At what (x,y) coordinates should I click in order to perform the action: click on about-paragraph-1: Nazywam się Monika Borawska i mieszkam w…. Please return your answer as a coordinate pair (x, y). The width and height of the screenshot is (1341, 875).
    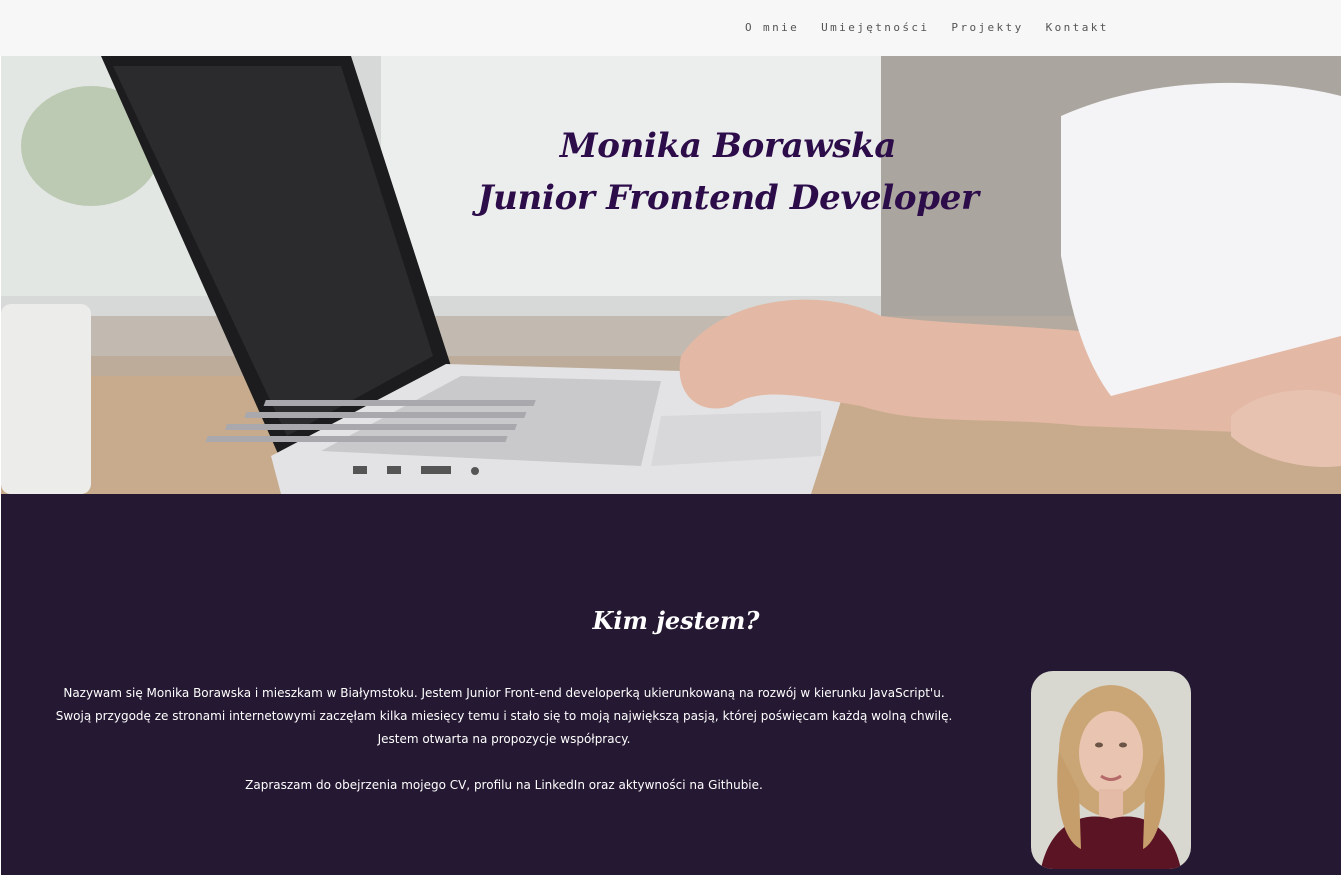
    Looking at the image, I should click on (504, 716).